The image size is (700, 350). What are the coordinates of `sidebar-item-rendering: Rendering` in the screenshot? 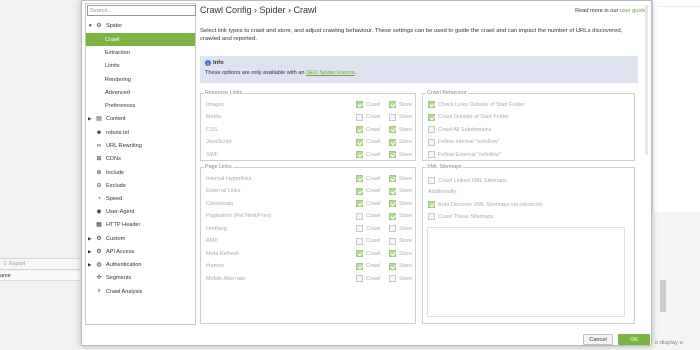 It's located at (150, 79).